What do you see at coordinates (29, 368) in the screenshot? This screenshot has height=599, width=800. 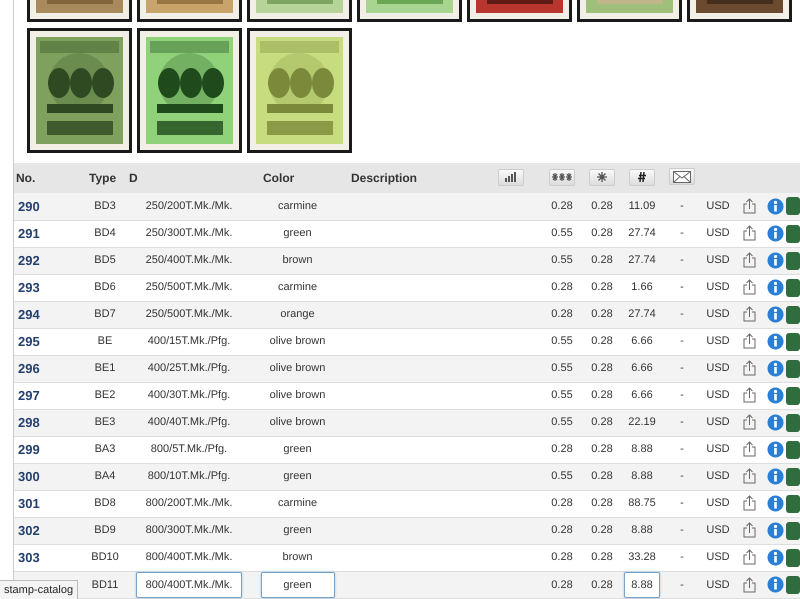 I see `stamp-number: 296` at bounding box center [29, 368].